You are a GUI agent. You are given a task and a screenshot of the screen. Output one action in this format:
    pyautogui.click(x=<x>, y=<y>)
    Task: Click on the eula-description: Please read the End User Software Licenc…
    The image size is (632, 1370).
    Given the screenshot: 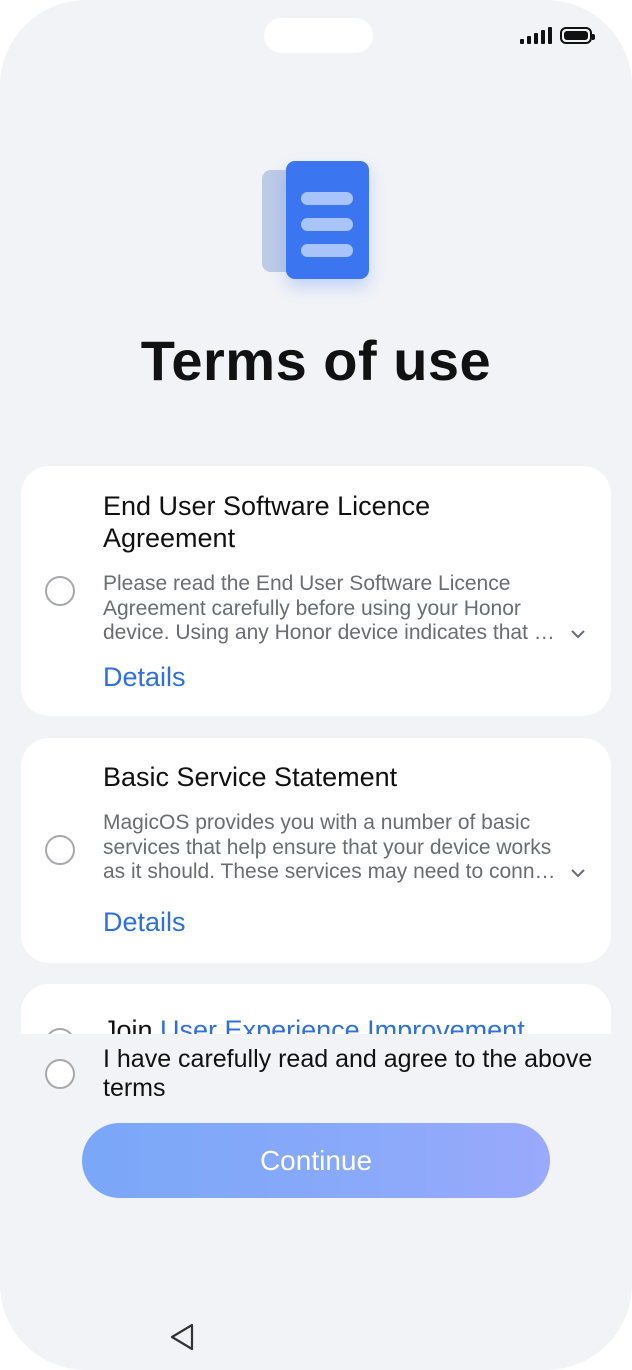 What is the action you would take?
    pyautogui.click(x=329, y=608)
    